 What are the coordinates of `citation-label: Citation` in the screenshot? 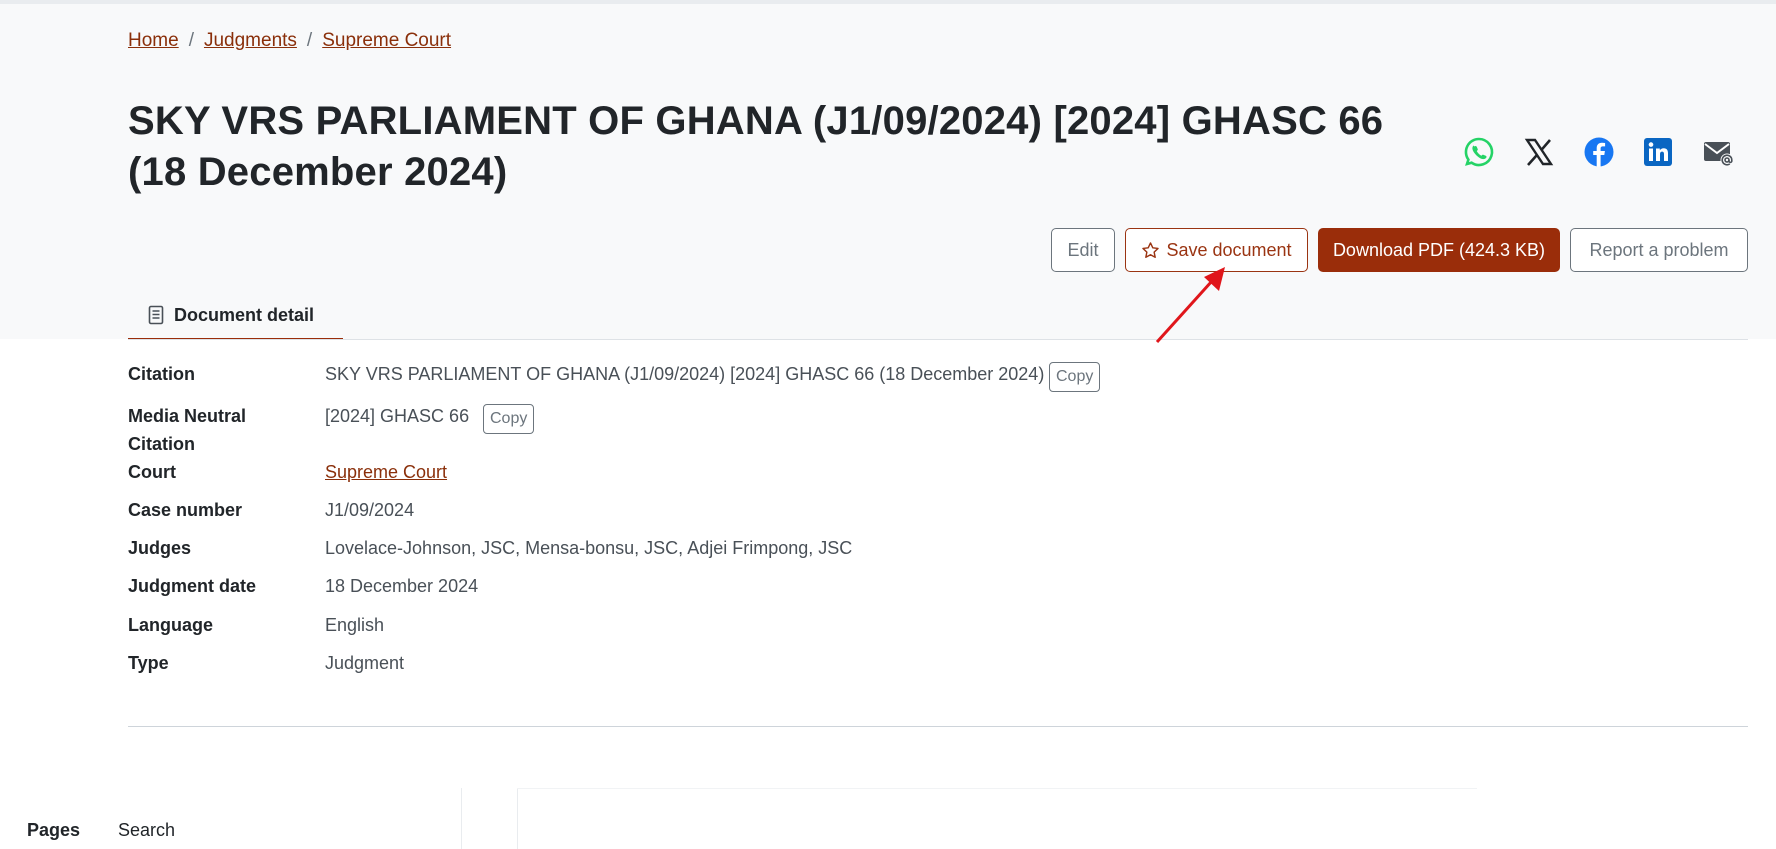 It's located at (161, 374).